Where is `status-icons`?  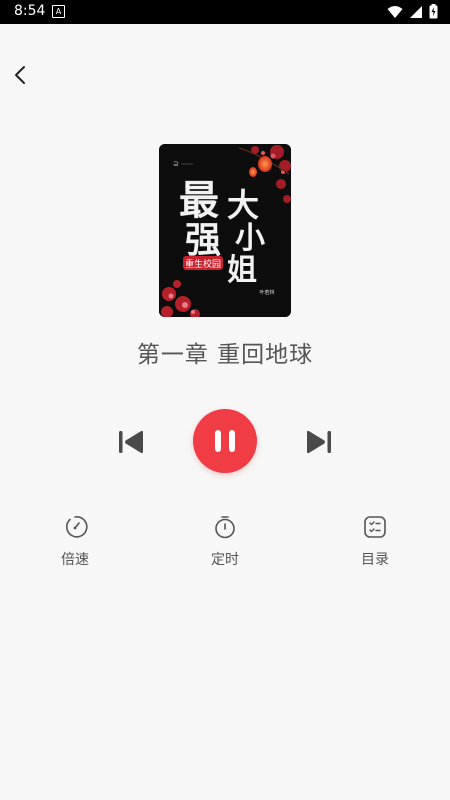
status-icons is located at coordinates (412, 11).